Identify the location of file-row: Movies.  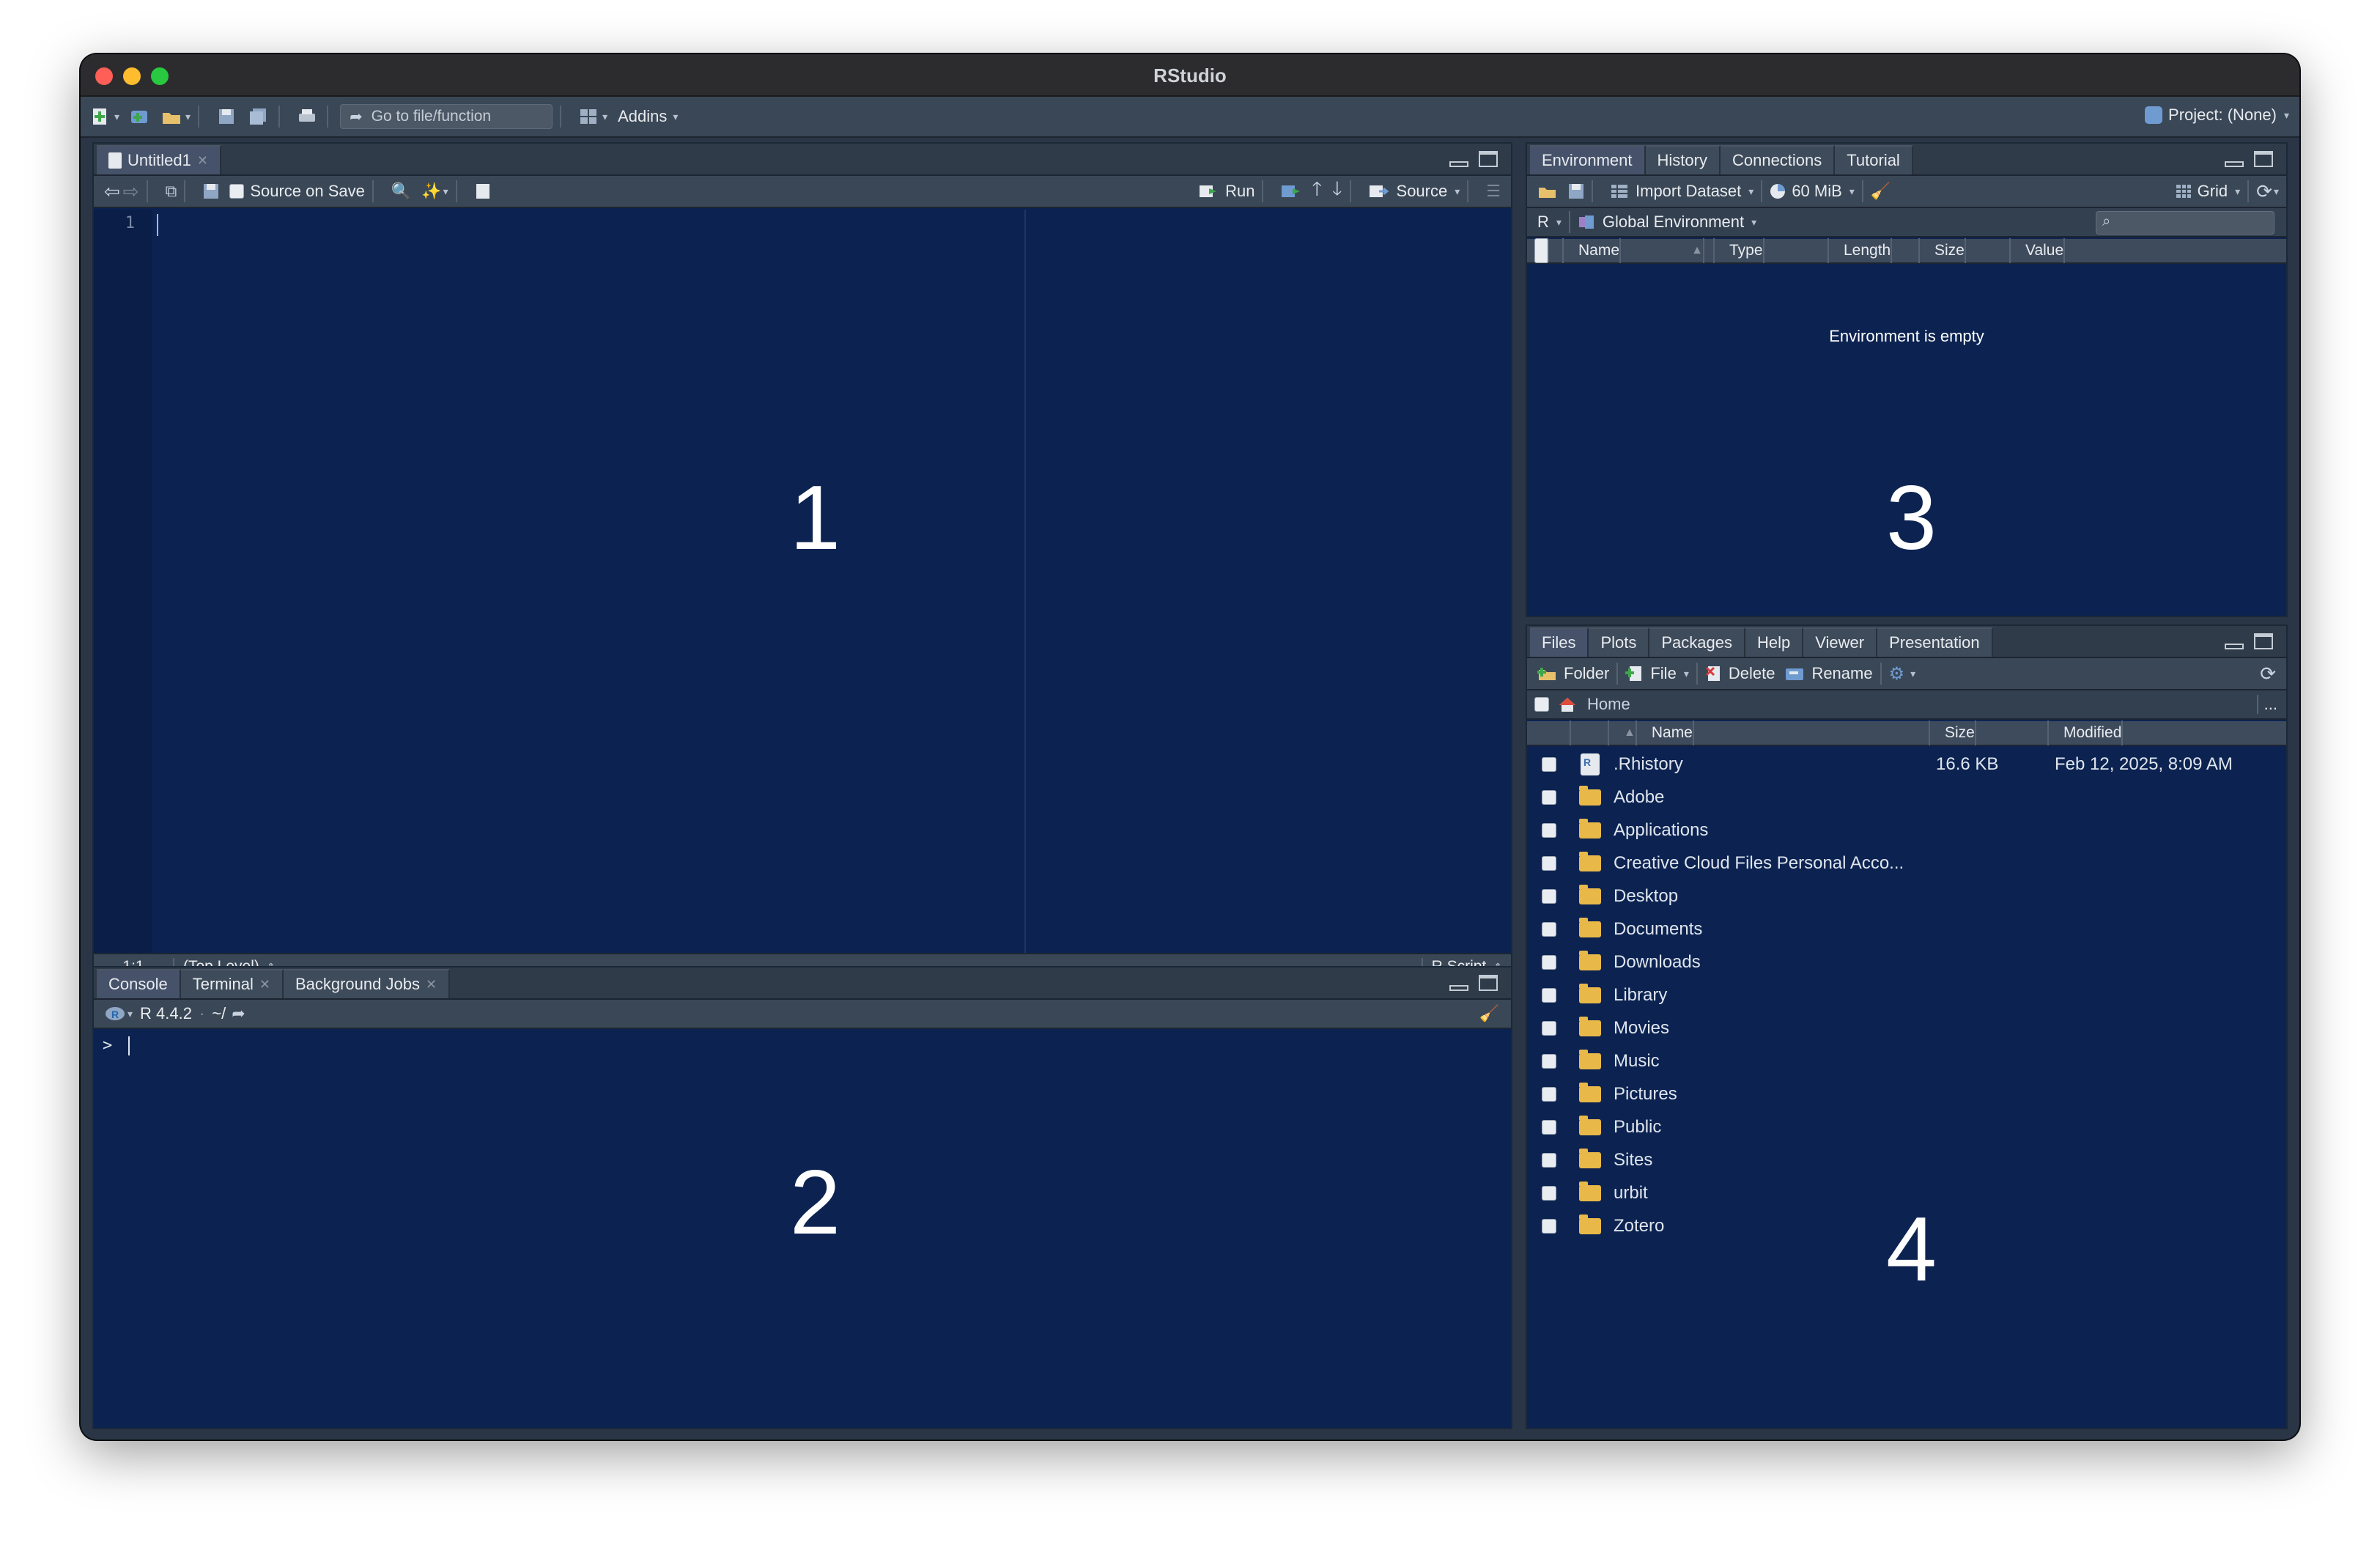
(1906, 1027).